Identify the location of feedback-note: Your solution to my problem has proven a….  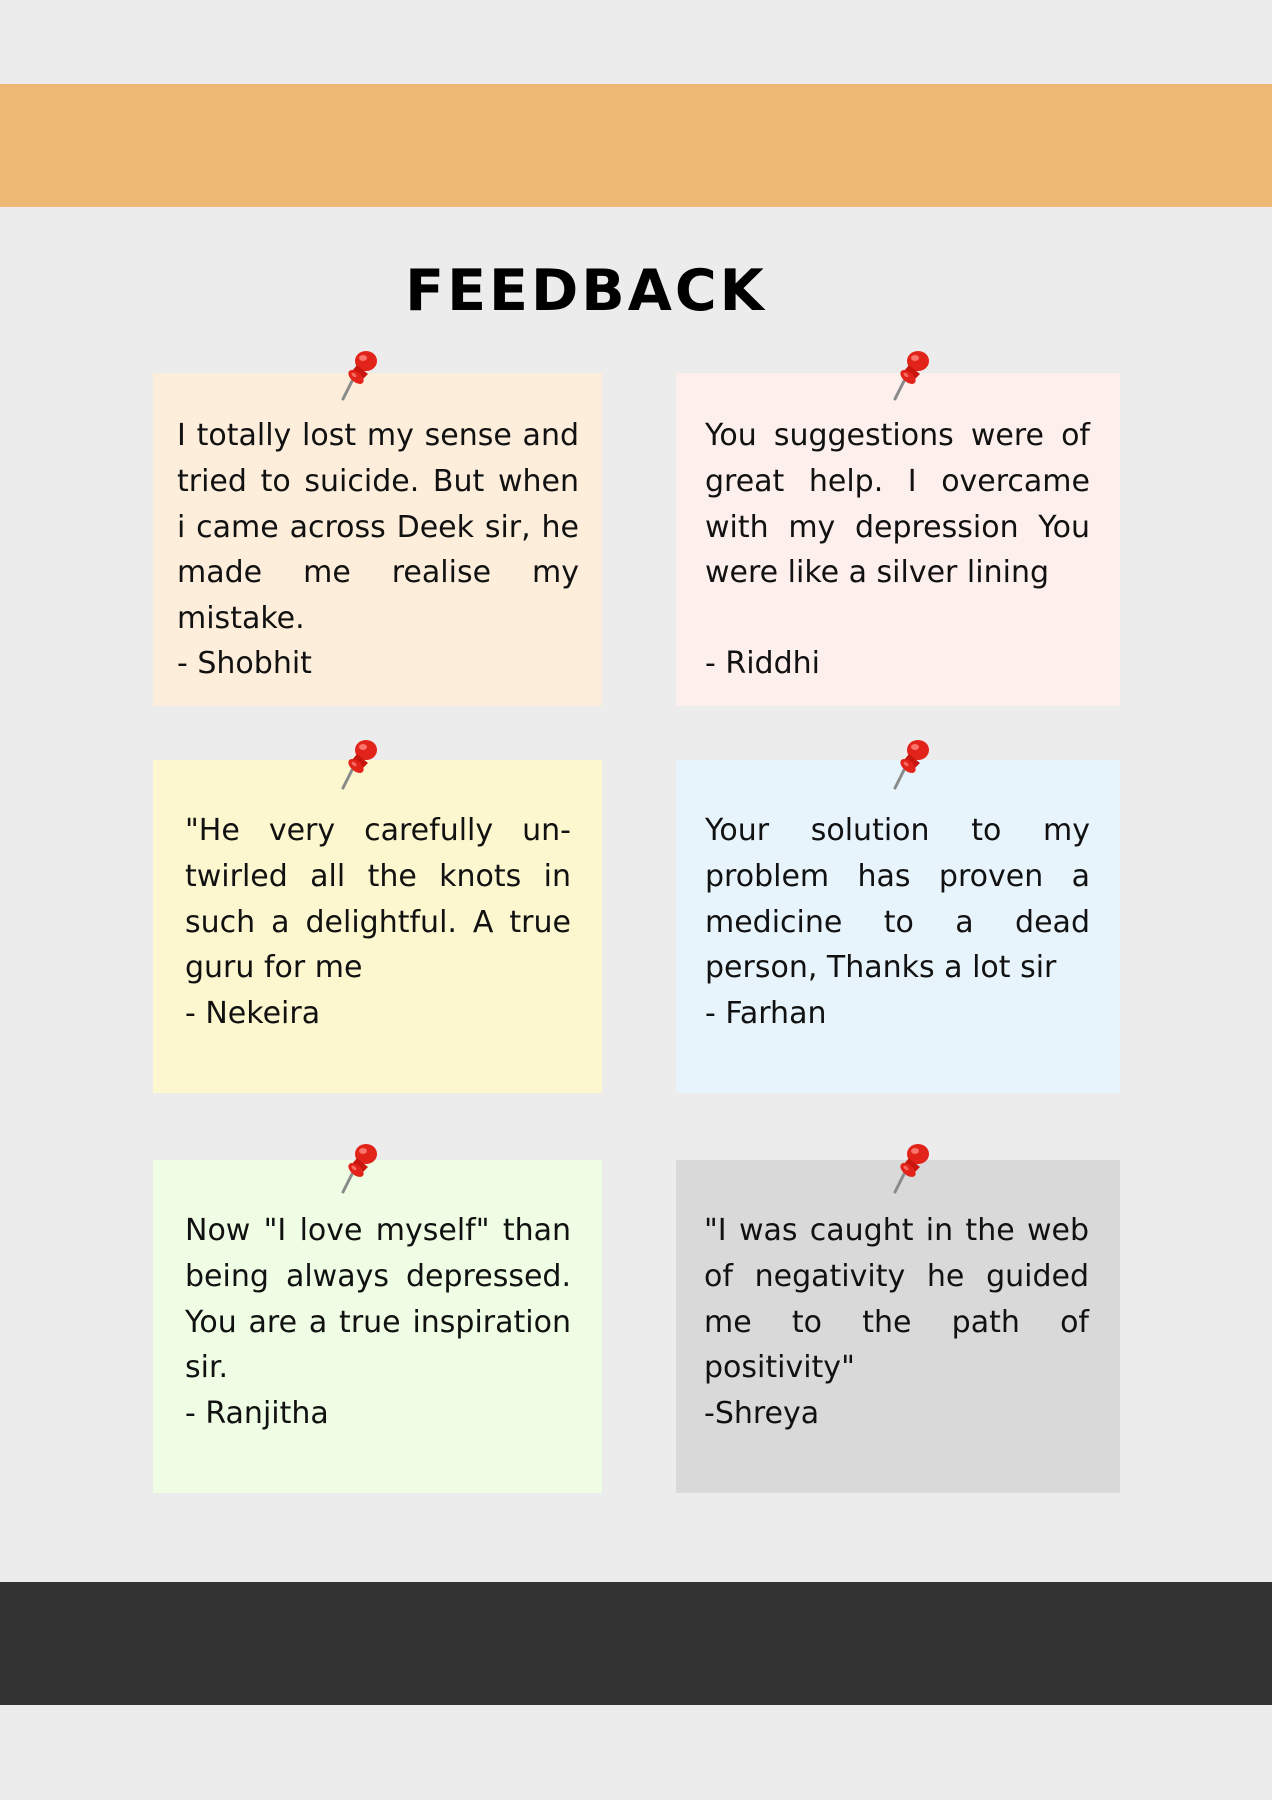
(898, 926).